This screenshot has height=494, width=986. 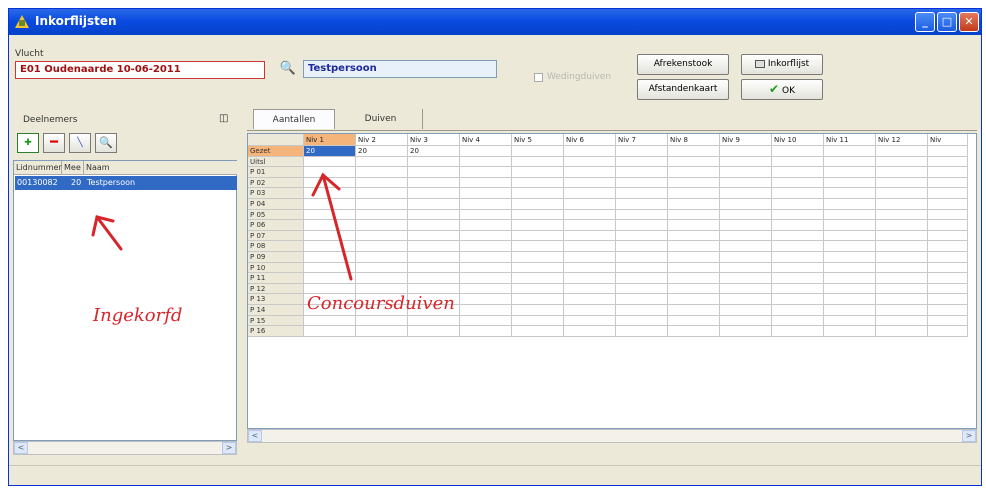 What do you see at coordinates (276, 289) in the screenshot?
I see `grid-row-header: P 12` at bounding box center [276, 289].